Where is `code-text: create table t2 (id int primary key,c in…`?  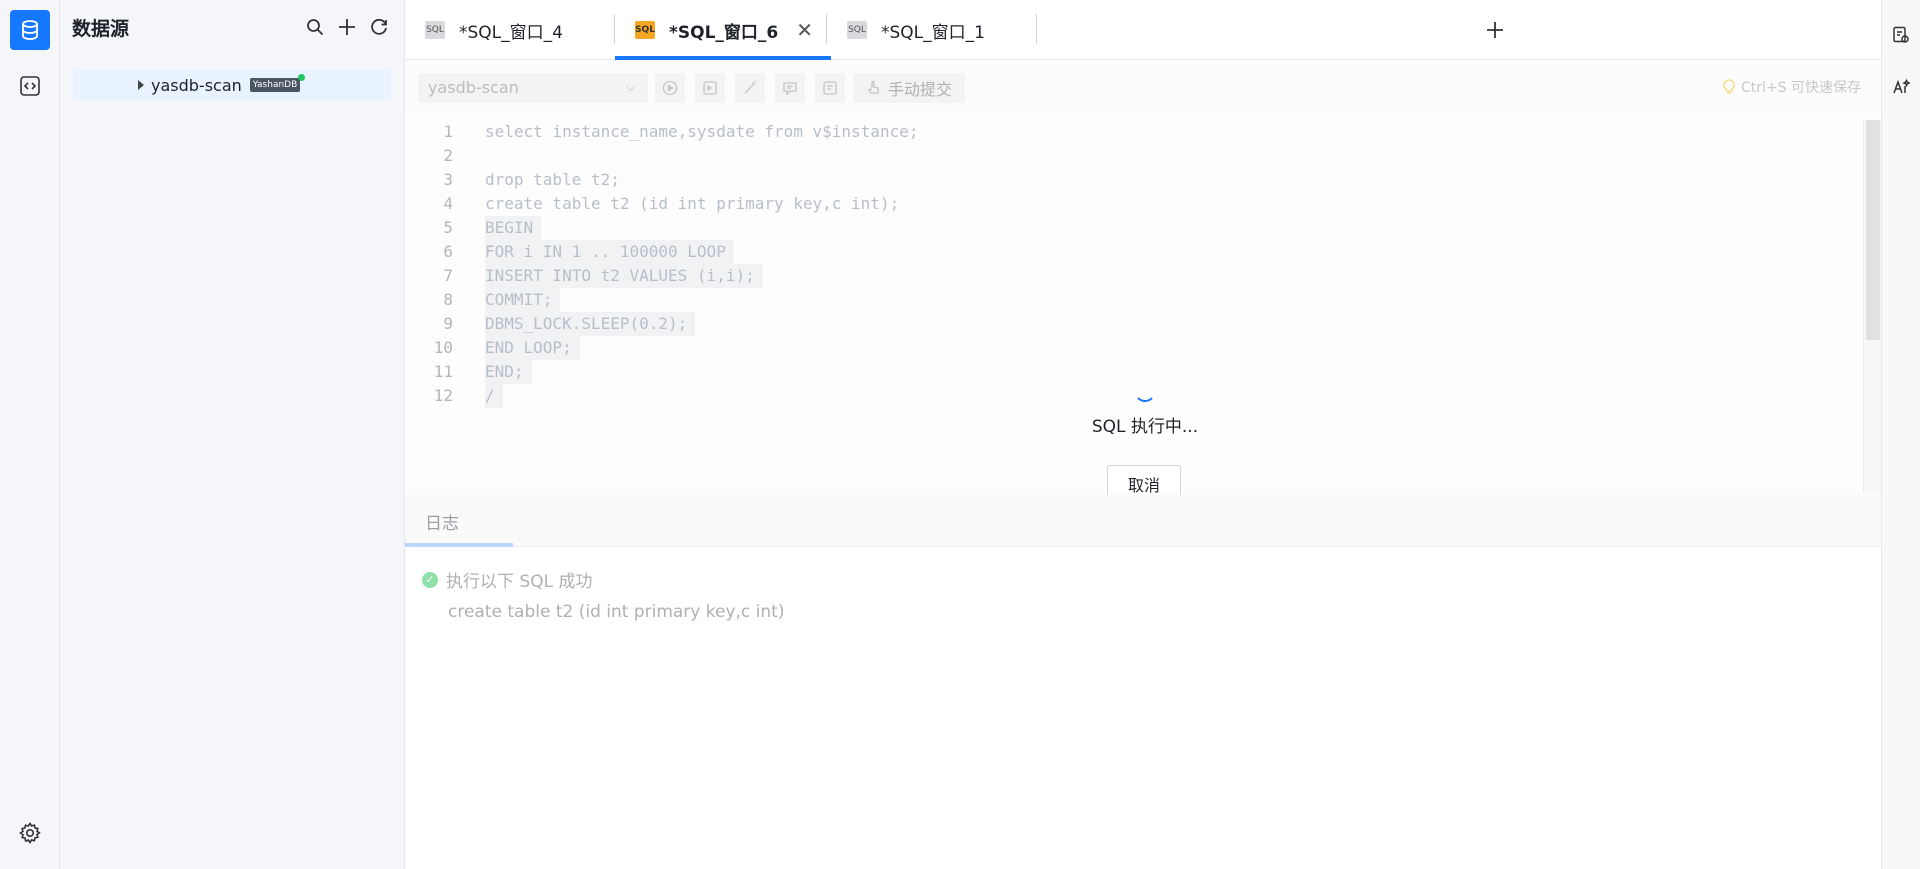
code-text: create table t2 (id int primary key,c in… is located at coordinates (692, 203).